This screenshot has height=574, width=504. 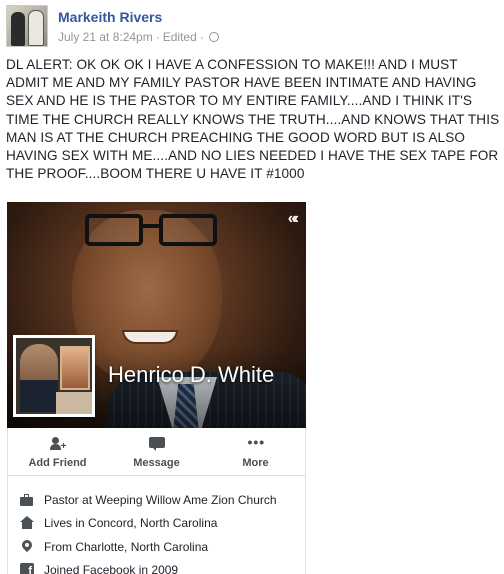 What do you see at coordinates (156, 444) in the screenshot?
I see `message-icon` at bounding box center [156, 444].